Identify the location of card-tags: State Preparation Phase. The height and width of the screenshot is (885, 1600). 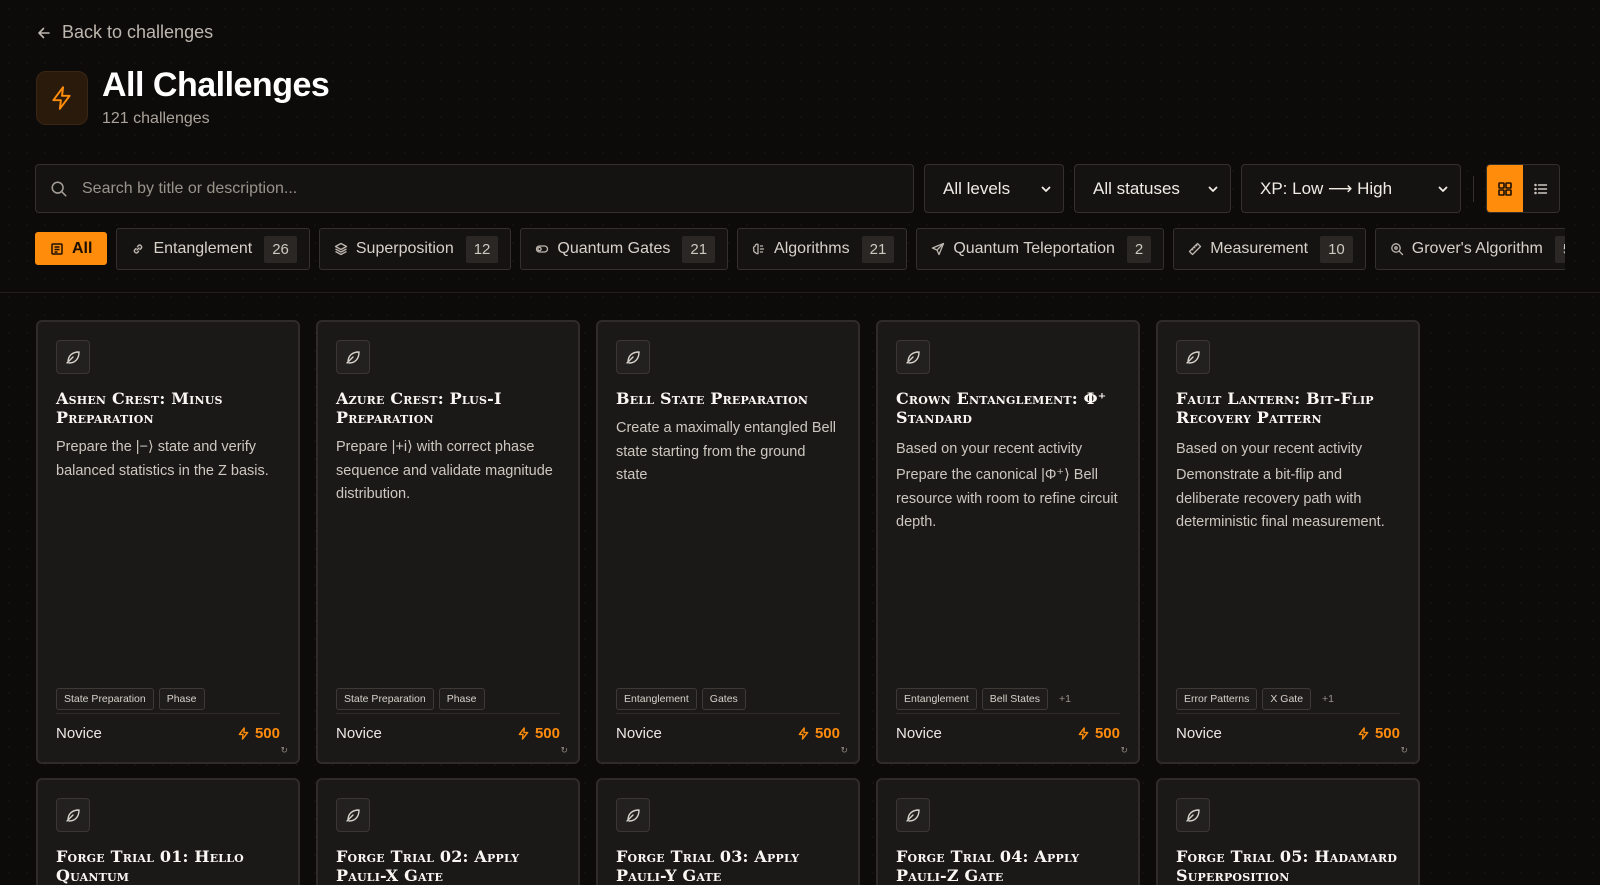
(448, 699).